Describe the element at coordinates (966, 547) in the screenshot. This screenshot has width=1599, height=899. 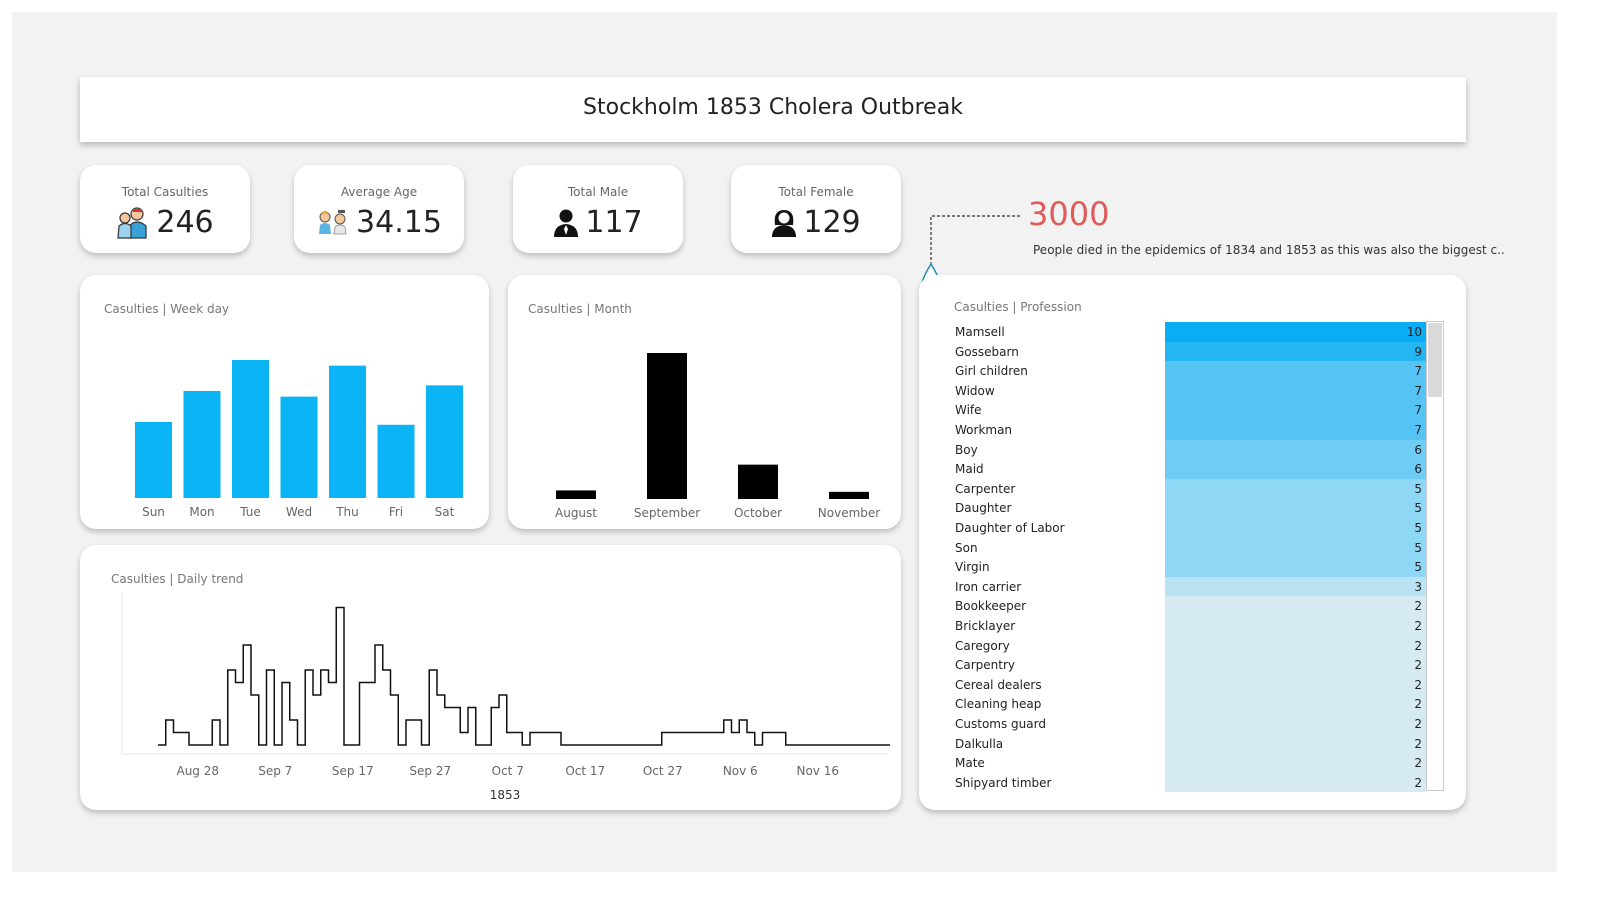
I see `profession-name: Son` at that location.